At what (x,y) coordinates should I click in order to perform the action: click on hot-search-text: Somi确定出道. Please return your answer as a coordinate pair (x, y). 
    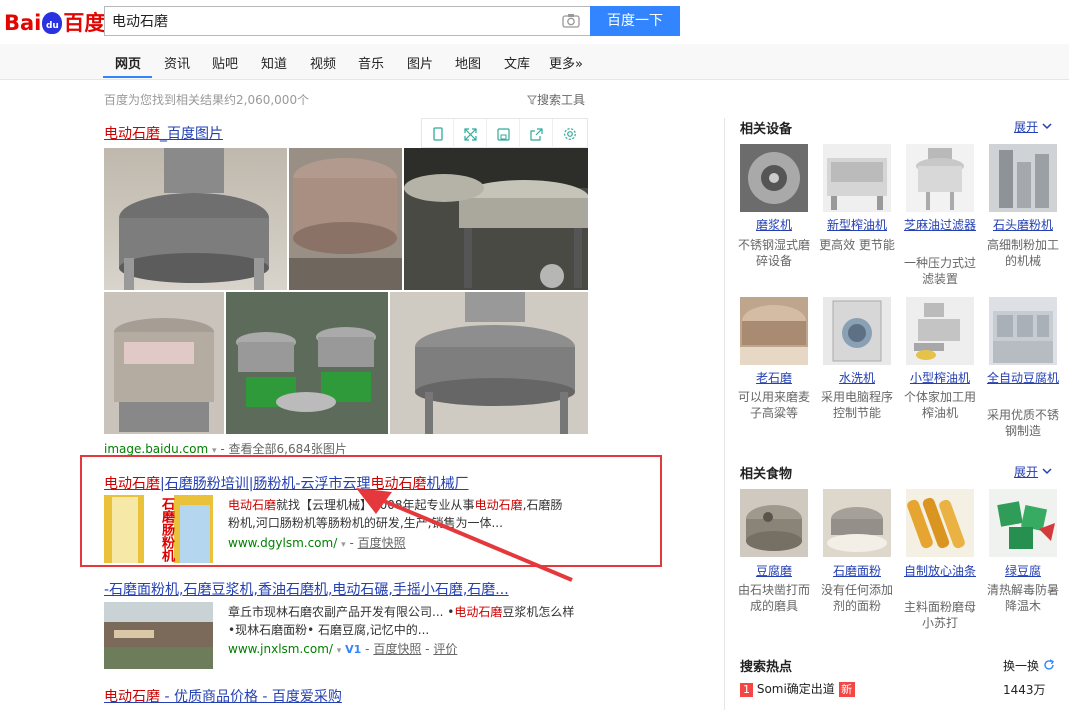
    Looking at the image, I should click on (795, 689).